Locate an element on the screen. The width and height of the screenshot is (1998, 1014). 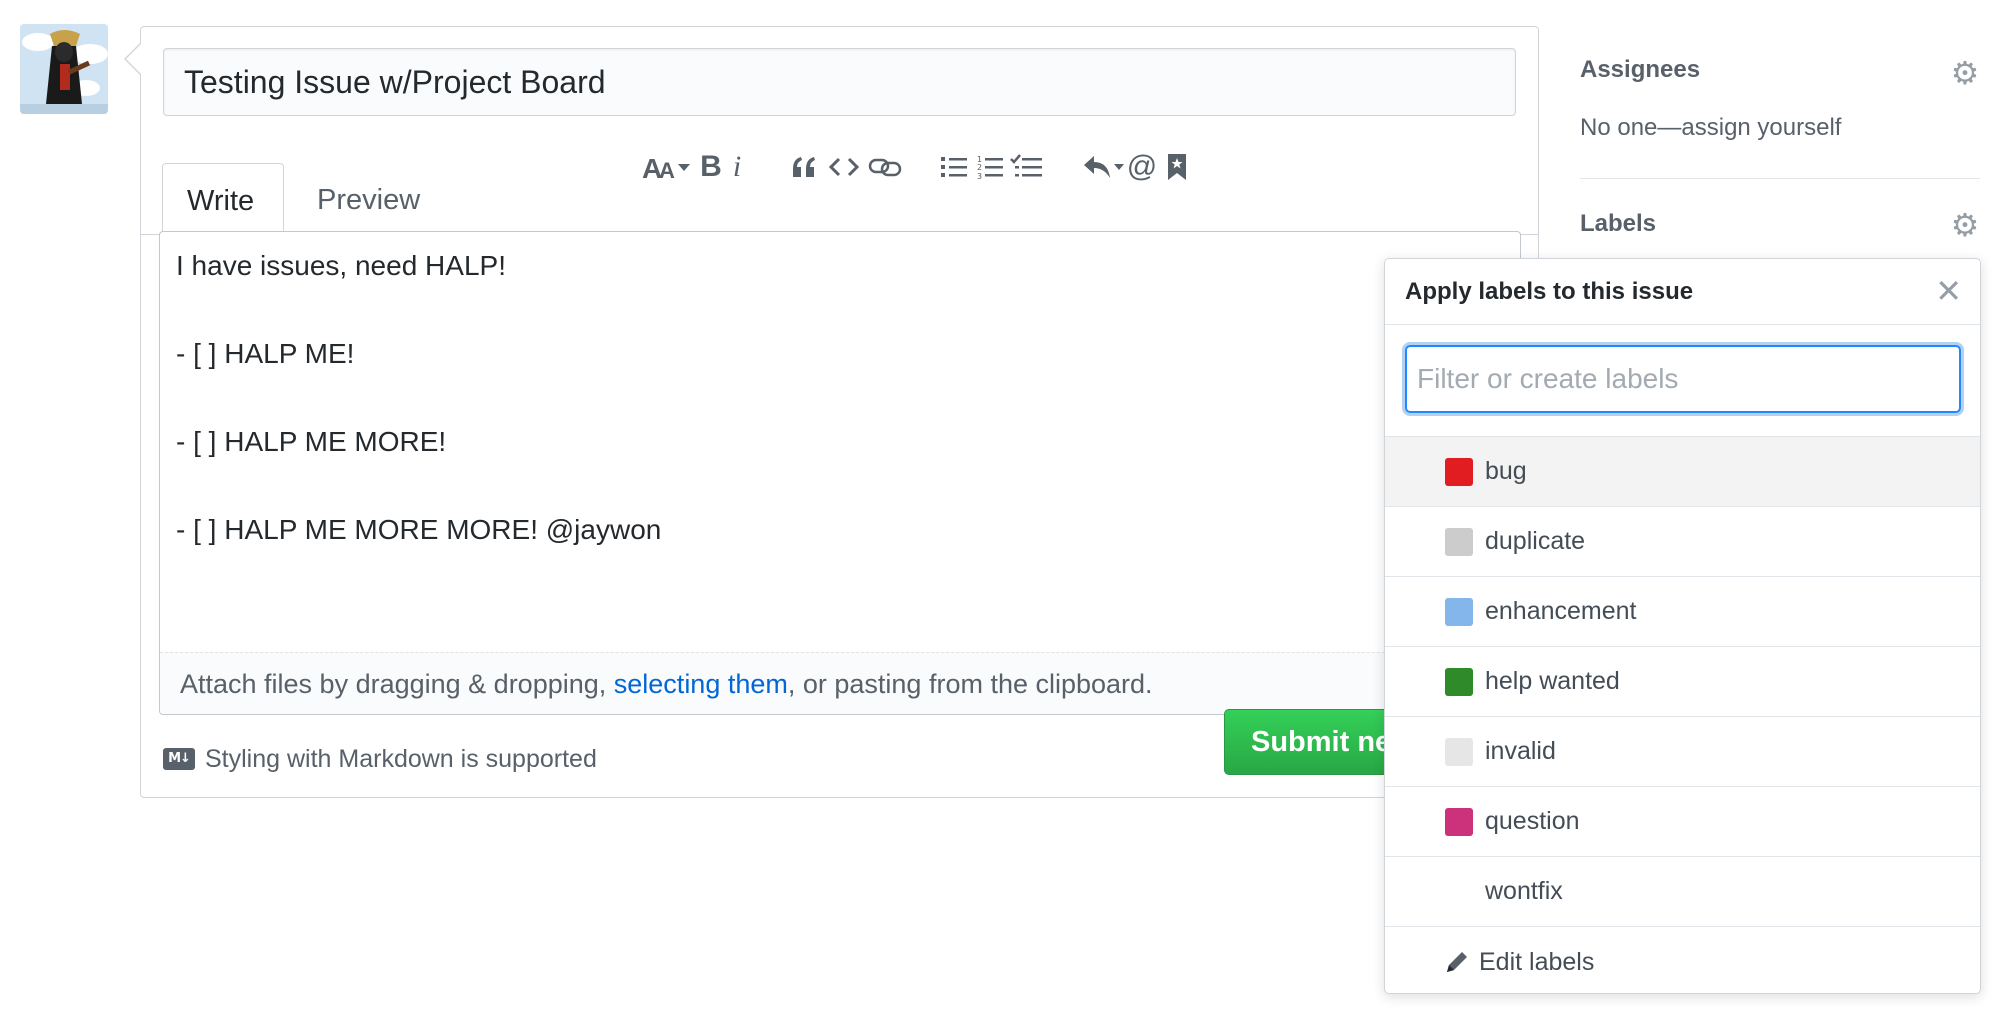
mention-button: @ is located at coordinates (1142, 167).